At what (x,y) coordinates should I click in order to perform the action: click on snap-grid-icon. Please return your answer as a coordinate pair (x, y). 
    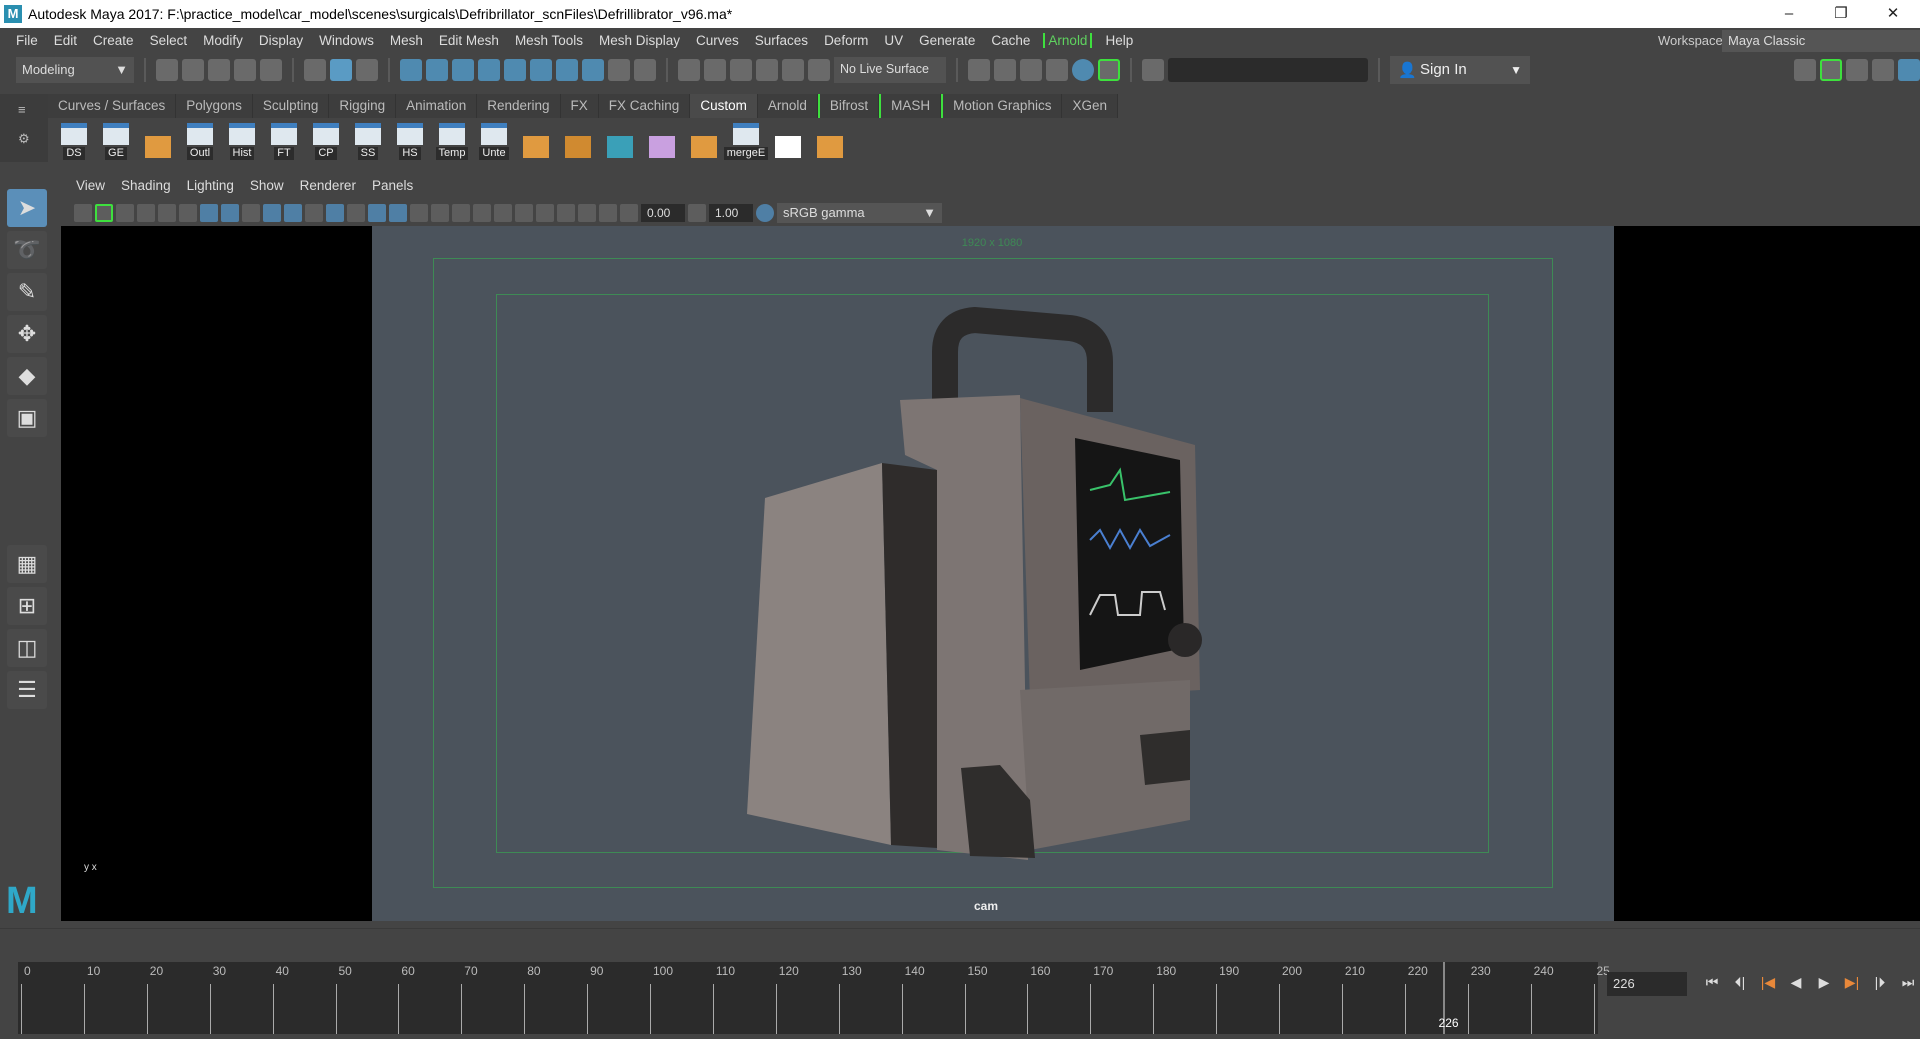
    Looking at the image, I should click on (411, 70).